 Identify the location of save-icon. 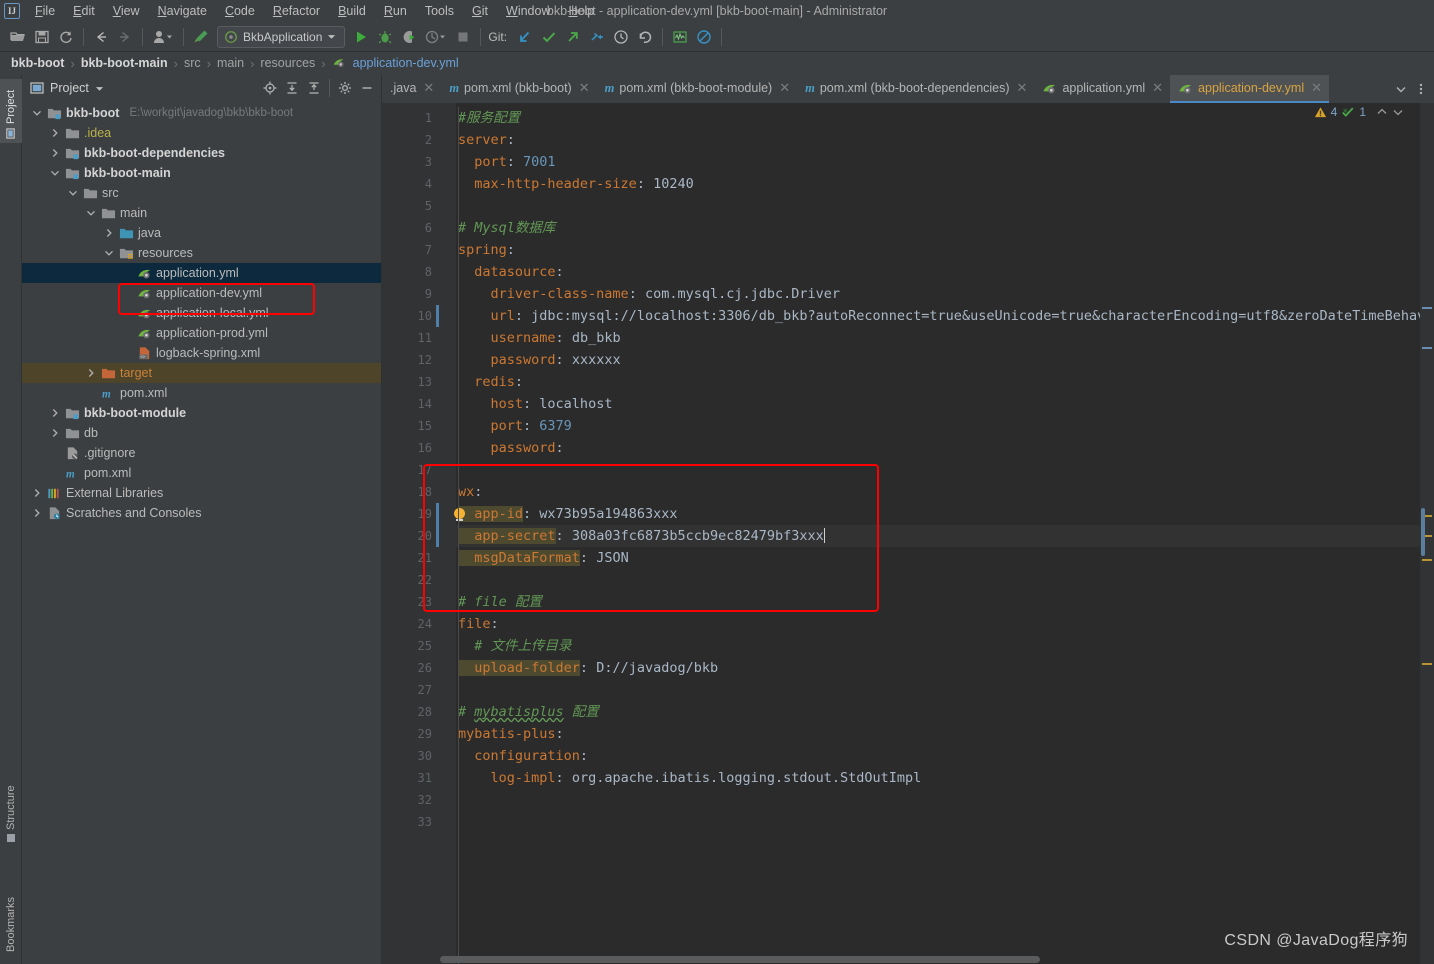
(42, 37).